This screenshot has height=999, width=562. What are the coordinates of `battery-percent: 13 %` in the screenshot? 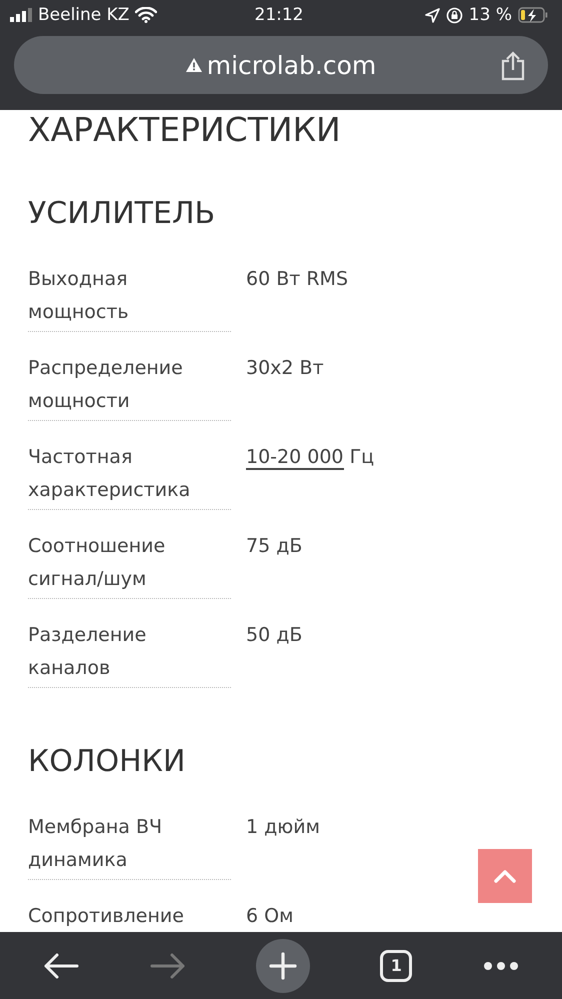 It's located at (490, 15).